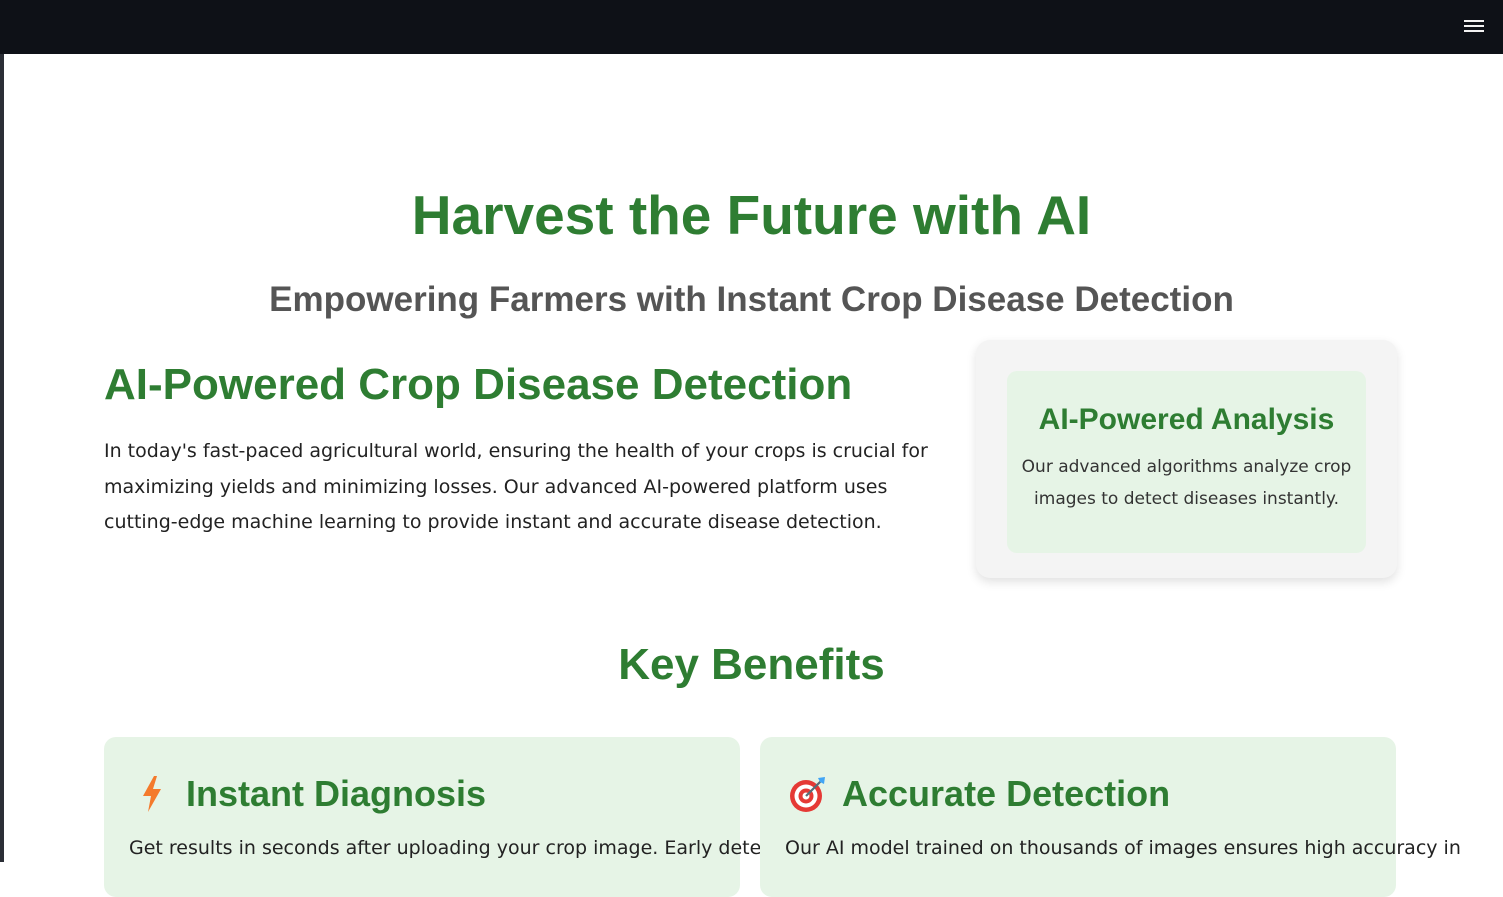  Describe the element at coordinates (2, 458) in the screenshot. I see `left-edge-strip` at that location.